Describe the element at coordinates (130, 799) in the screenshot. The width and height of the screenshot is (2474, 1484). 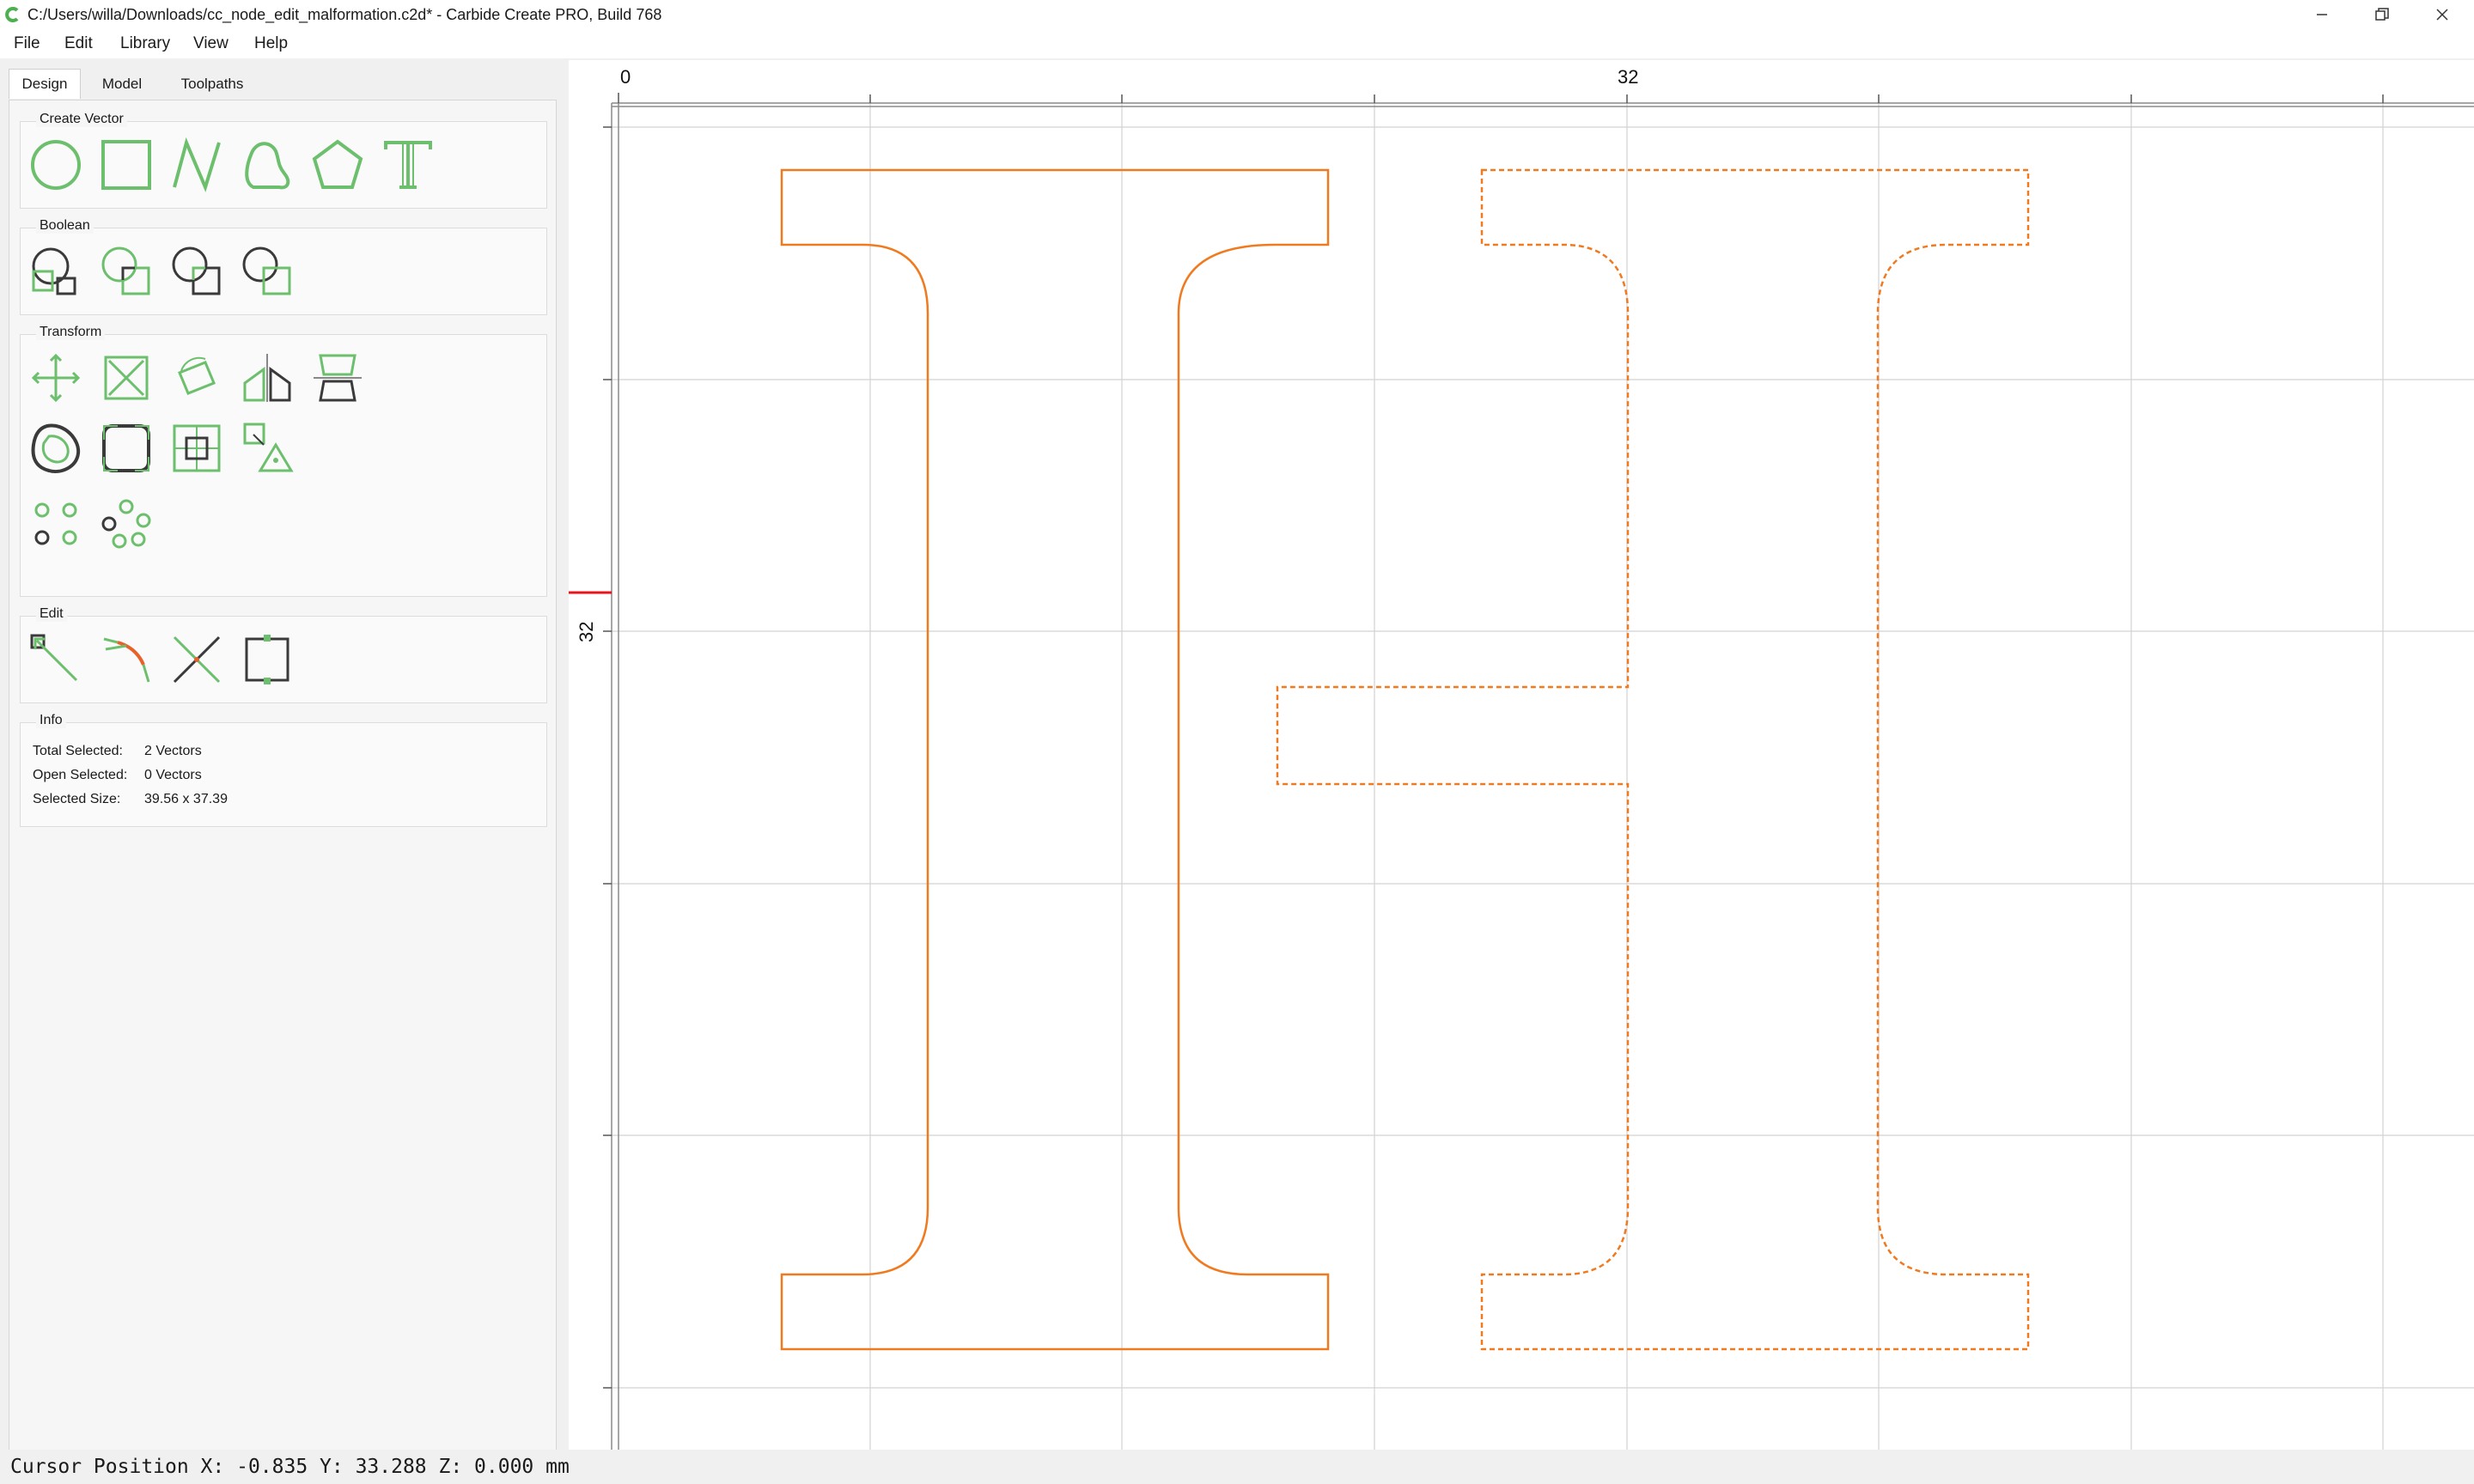
I see `info-row-size: Selected Size: 39.56 x 37.39` at that location.